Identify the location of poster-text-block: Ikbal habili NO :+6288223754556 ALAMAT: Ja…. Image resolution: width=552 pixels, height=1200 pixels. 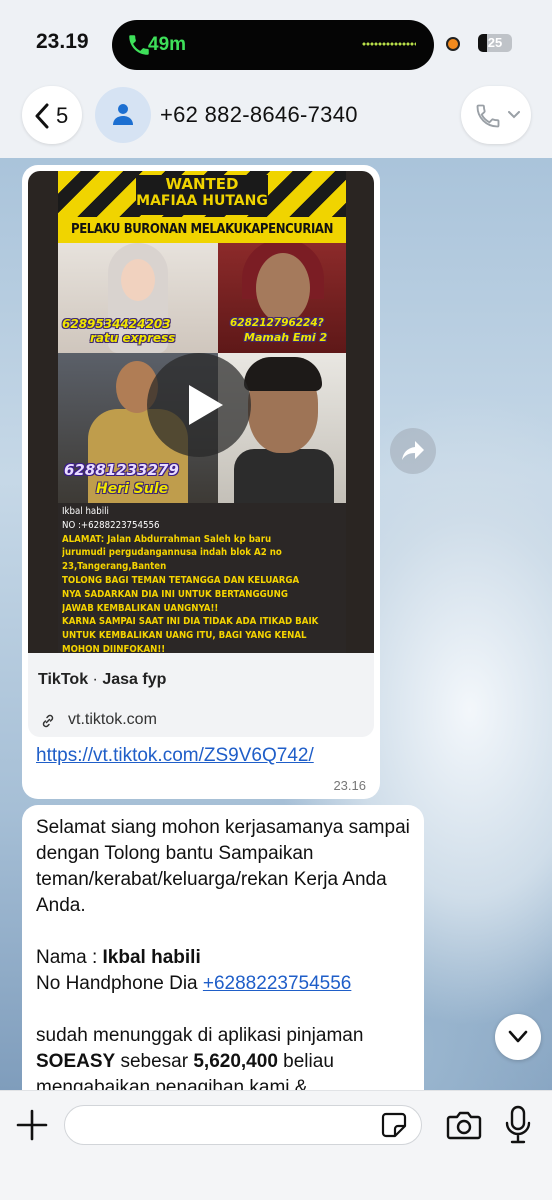
(203, 579).